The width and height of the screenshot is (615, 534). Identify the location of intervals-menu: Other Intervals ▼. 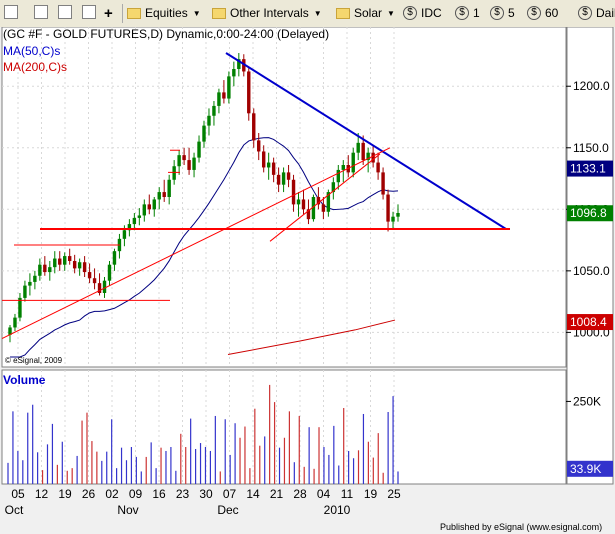
(267, 13).